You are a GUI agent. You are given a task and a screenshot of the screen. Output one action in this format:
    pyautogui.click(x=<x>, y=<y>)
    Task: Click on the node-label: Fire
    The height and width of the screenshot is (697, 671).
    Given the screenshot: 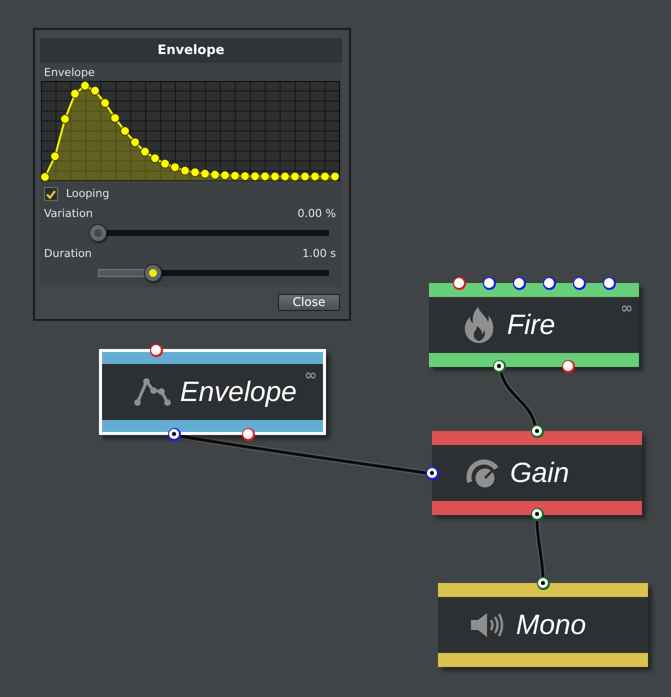 What is the action you would take?
    pyautogui.click(x=531, y=325)
    